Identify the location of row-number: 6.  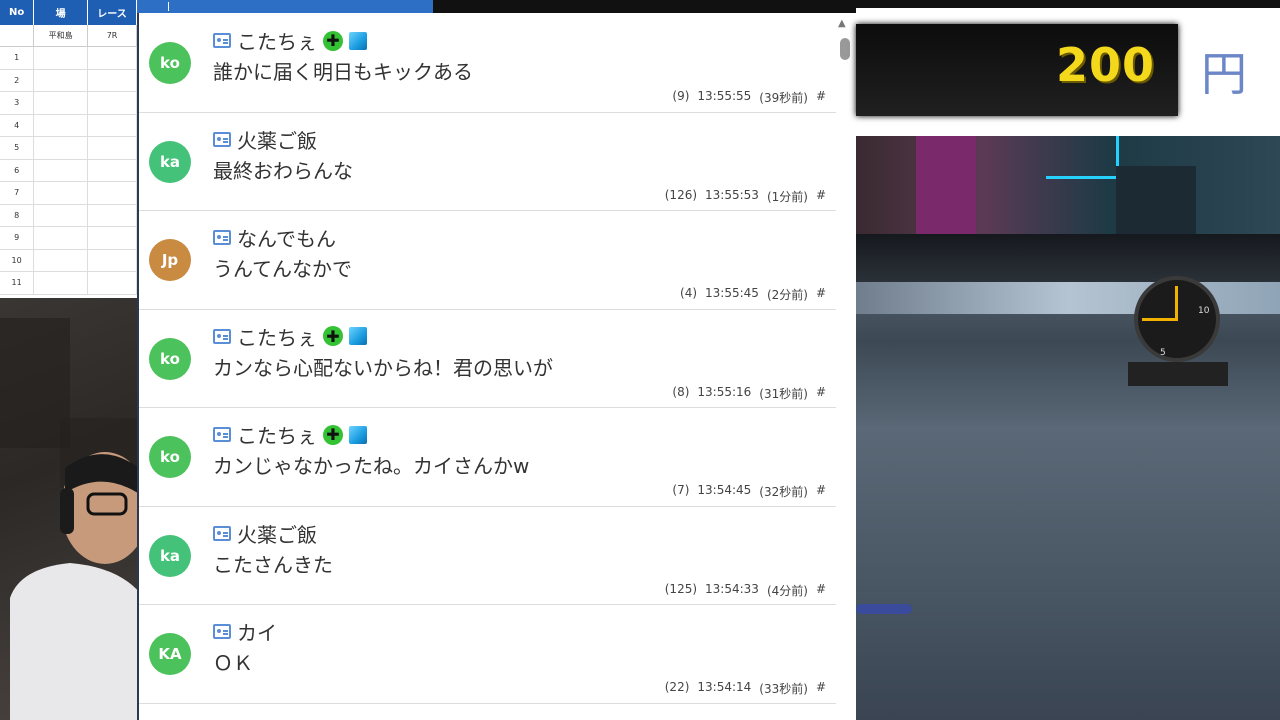
(17, 170).